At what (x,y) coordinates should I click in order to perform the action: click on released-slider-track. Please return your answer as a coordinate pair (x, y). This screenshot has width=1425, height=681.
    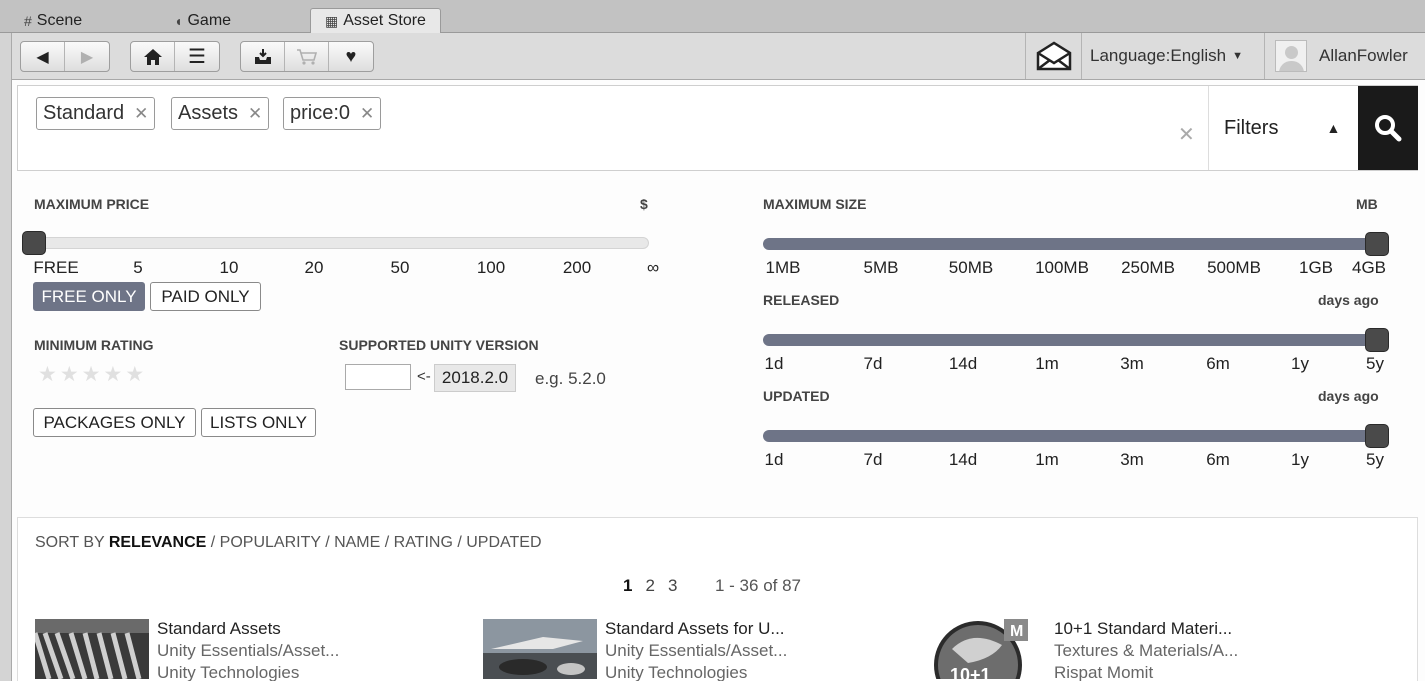
    Looking at the image, I should click on (1073, 340).